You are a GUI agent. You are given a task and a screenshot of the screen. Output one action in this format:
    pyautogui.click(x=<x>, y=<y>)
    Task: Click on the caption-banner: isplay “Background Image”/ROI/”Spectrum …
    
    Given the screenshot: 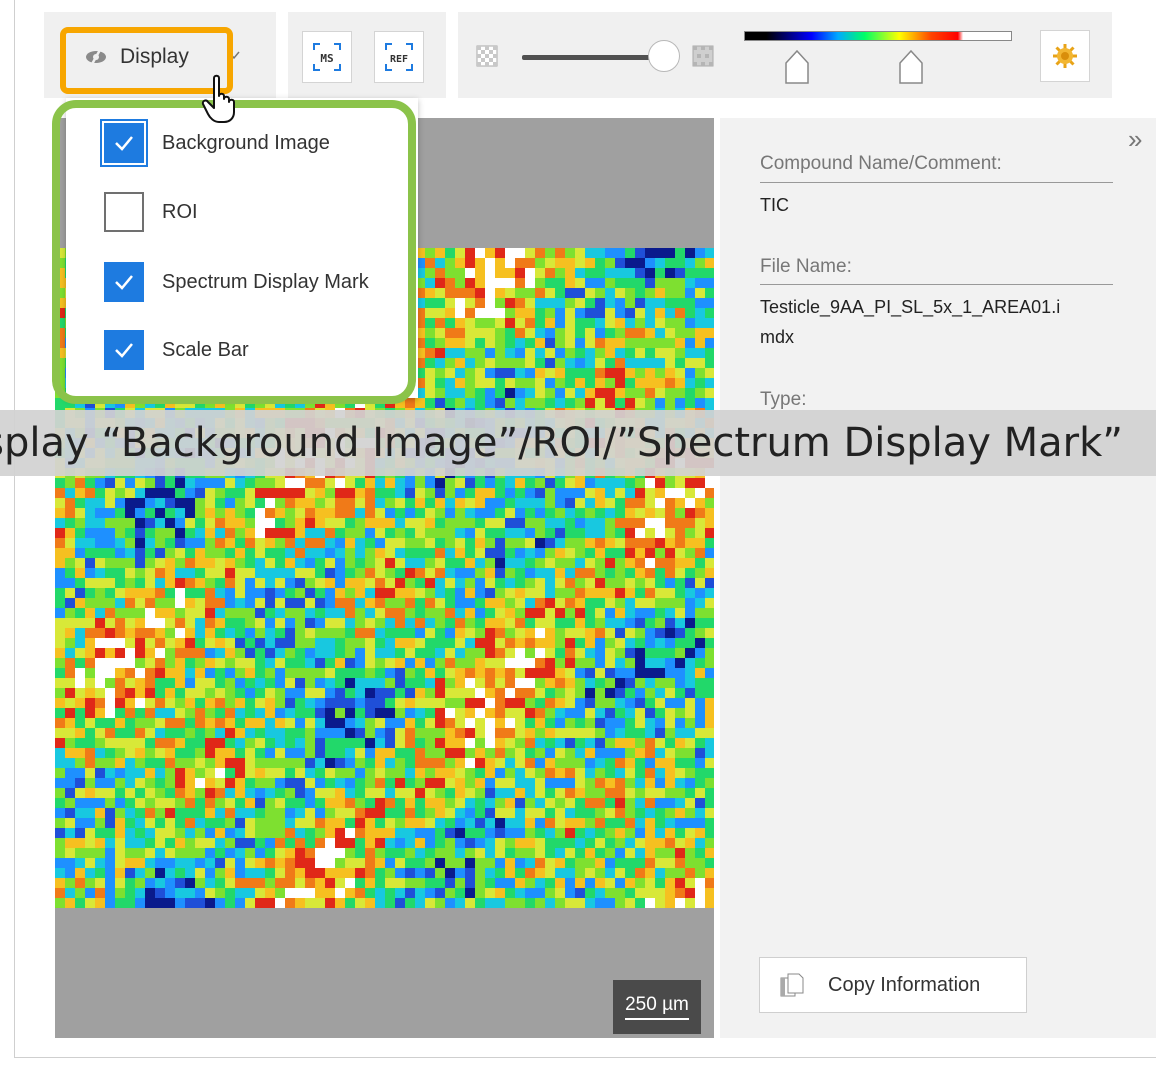 What is the action you would take?
    pyautogui.click(x=578, y=443)
    